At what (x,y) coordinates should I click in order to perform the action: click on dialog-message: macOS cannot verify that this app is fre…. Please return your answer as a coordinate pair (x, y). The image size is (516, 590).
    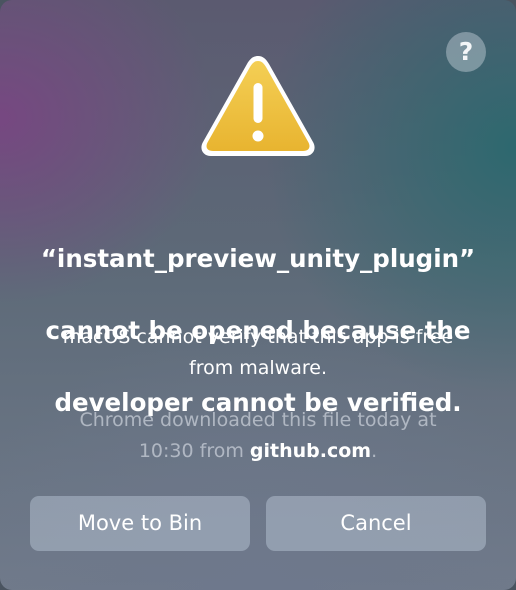
    Looking at the image, I should click on (258, 353).